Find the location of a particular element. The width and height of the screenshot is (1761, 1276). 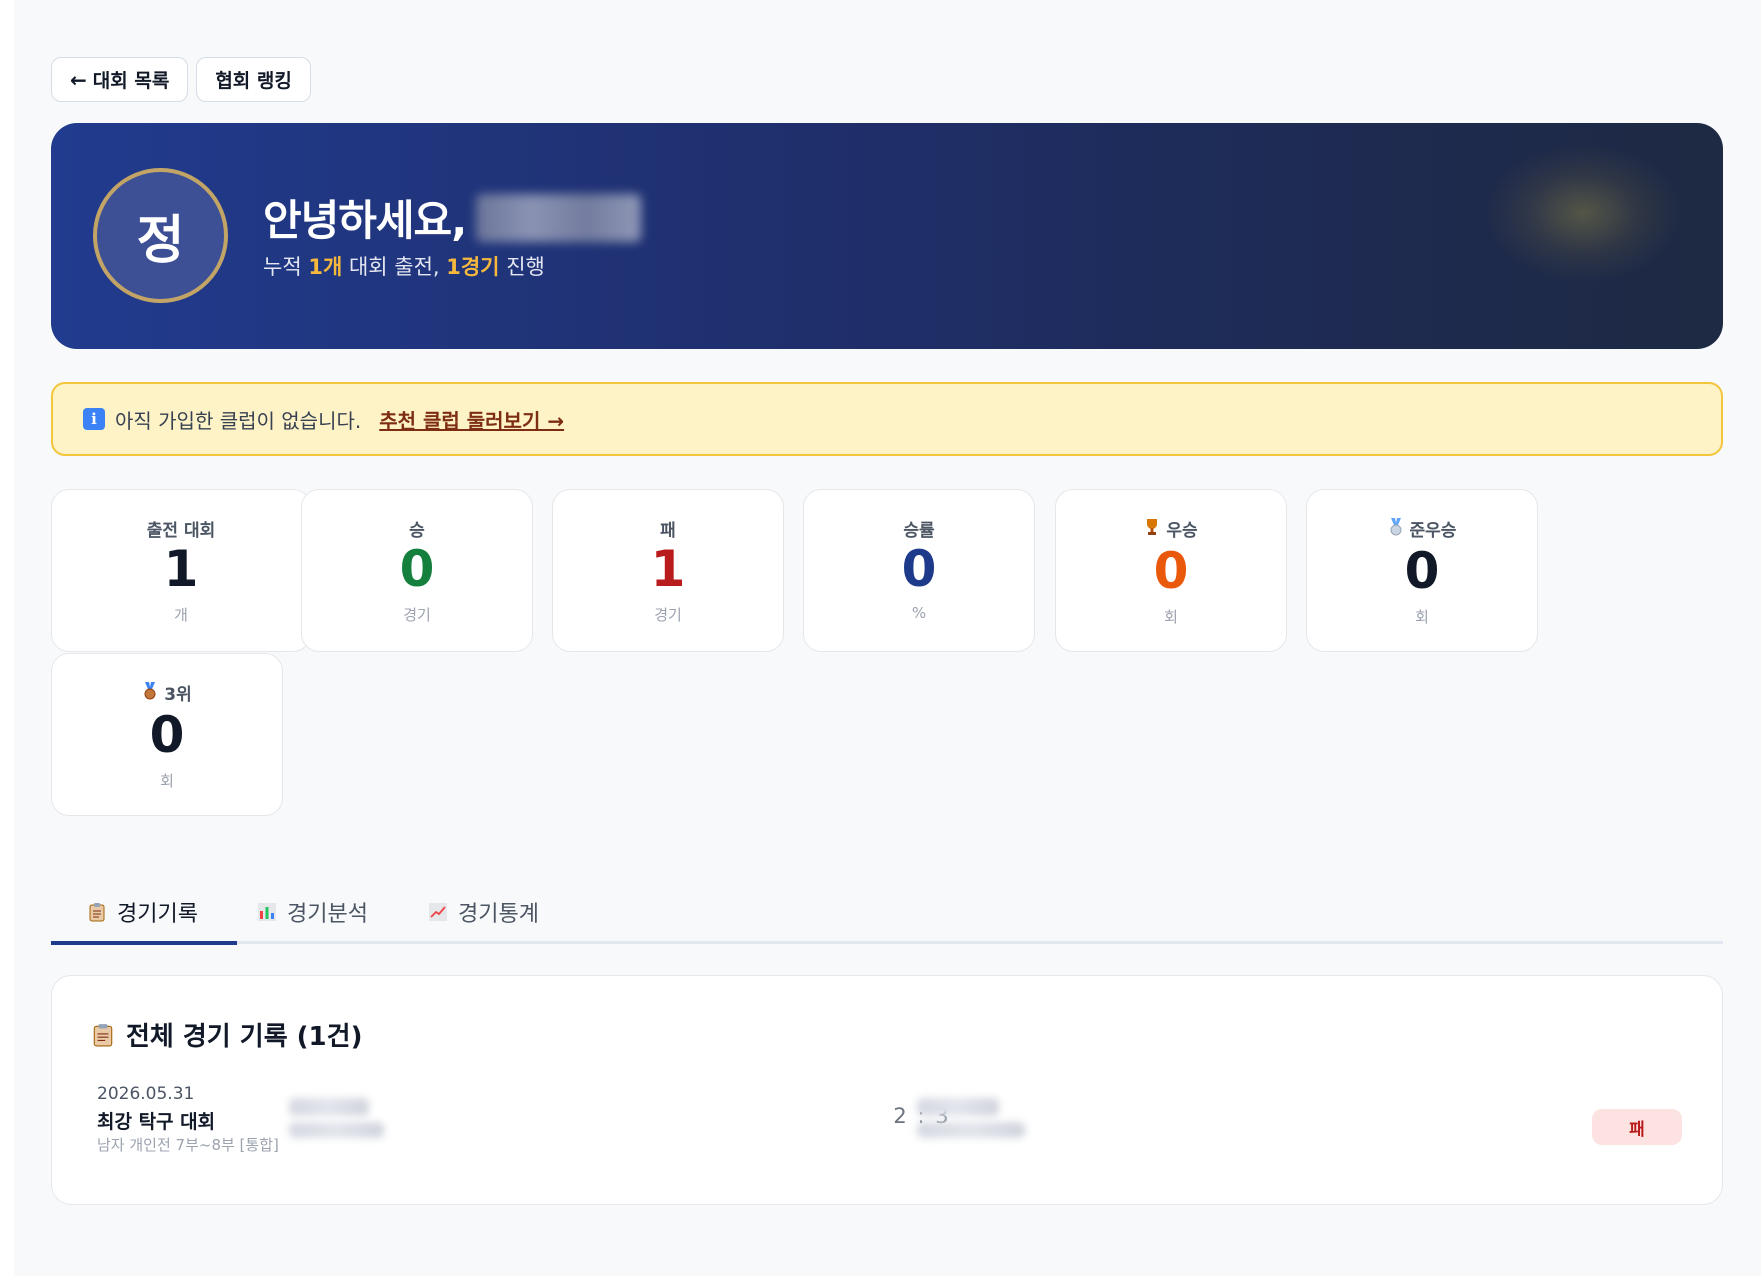

matches-count: 1경기 is located at coordinates (473, 267).